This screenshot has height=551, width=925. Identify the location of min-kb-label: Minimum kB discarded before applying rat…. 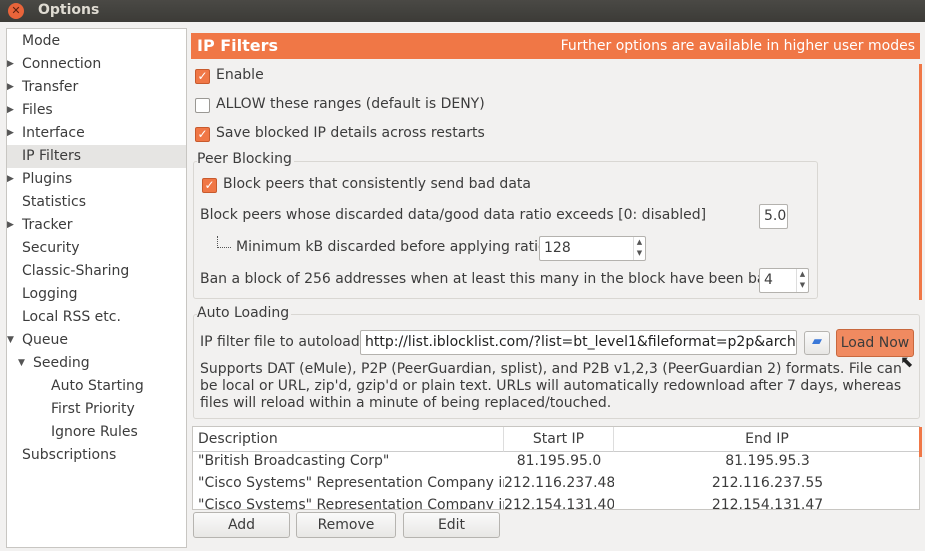
(391, 247).